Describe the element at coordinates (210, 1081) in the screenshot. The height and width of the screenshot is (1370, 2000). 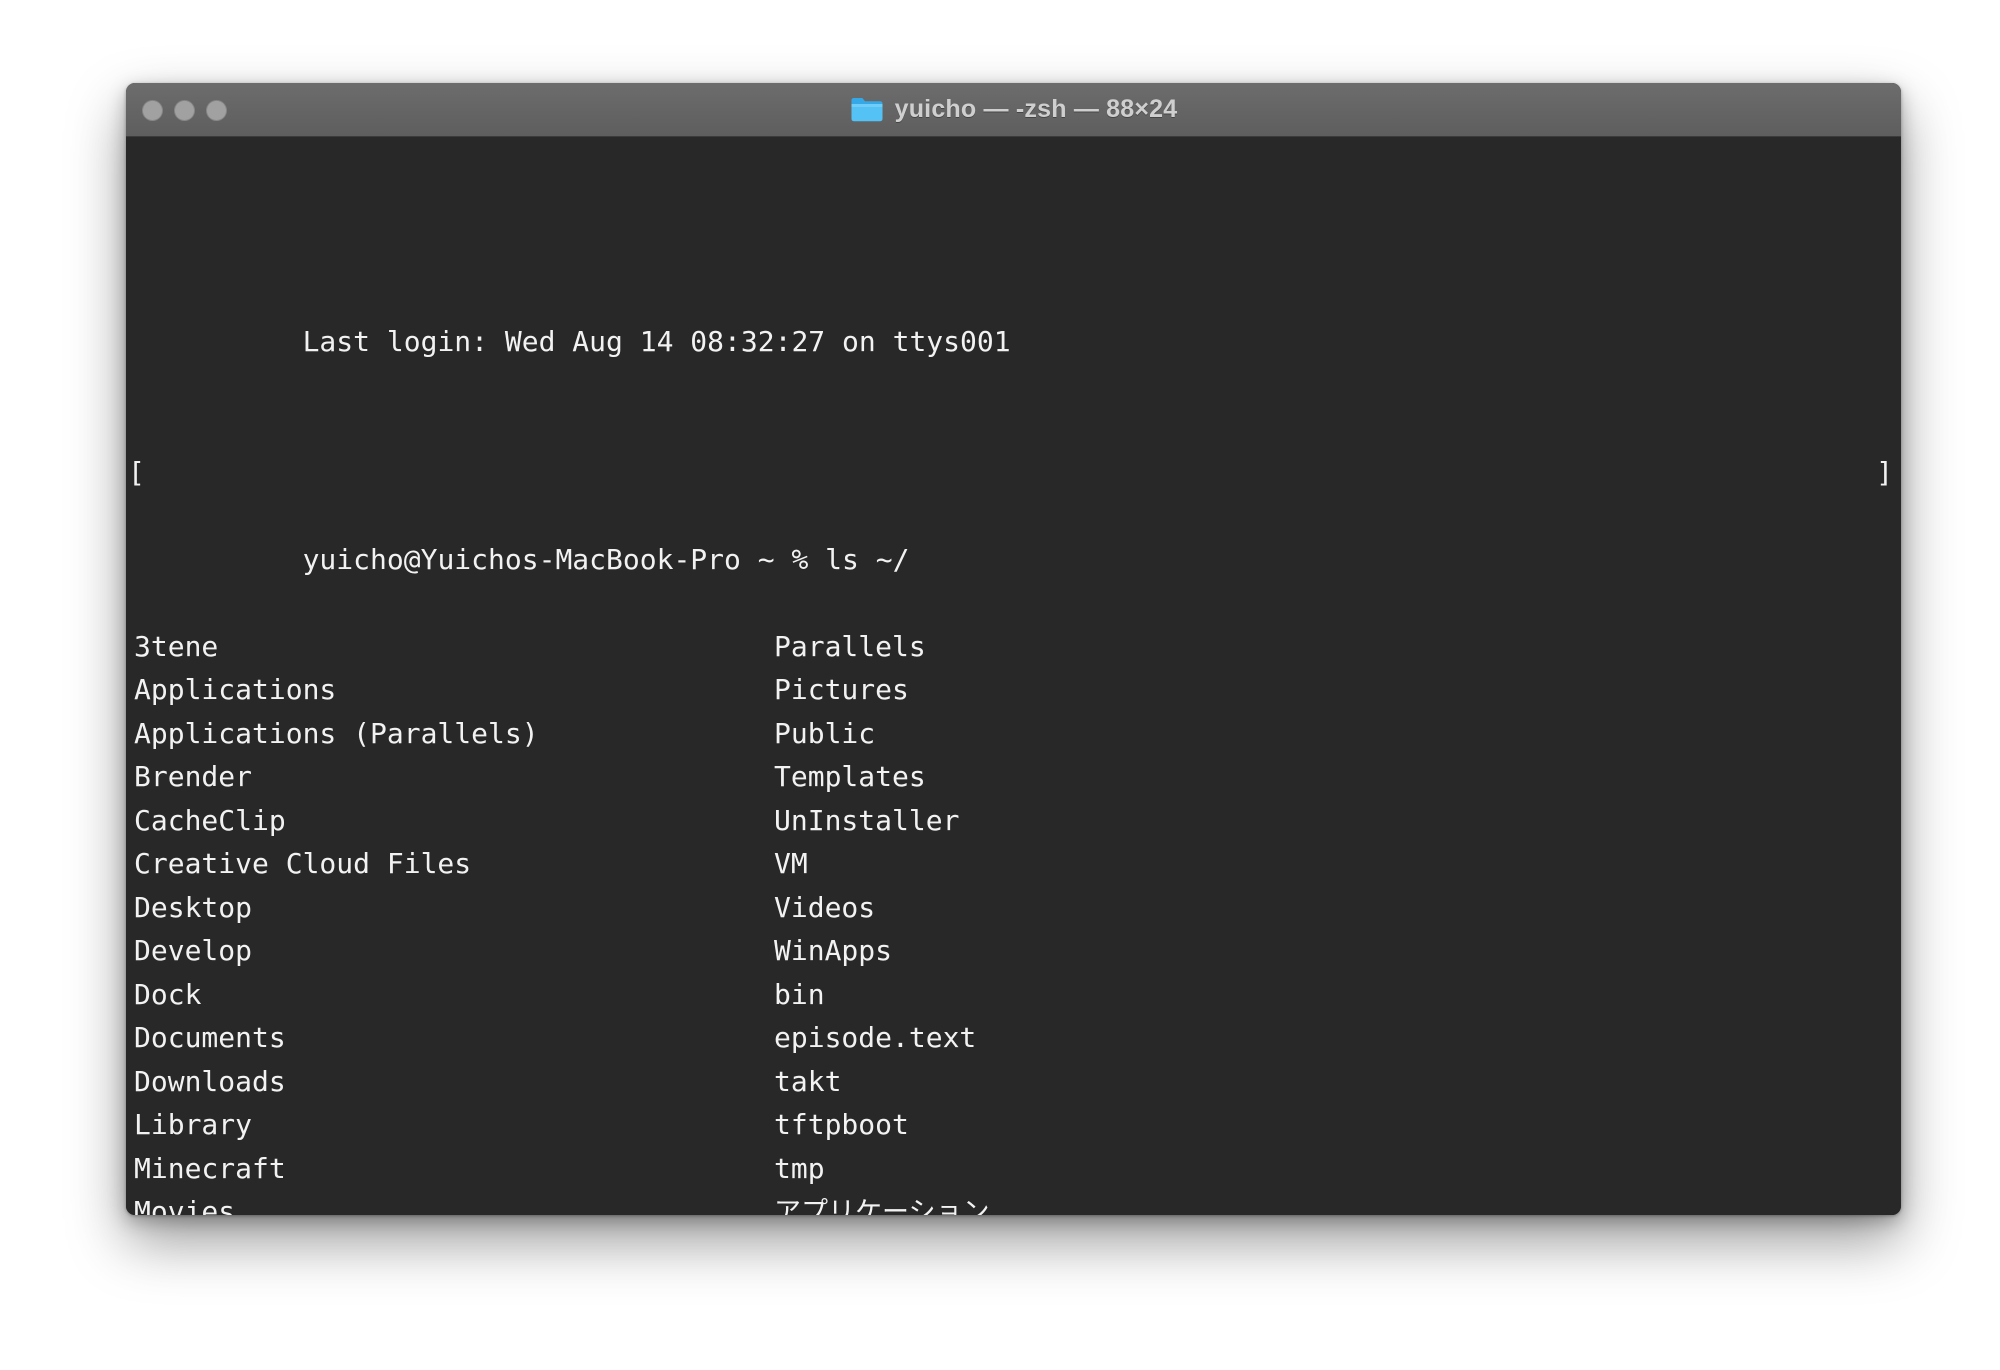
I see `ls-entry-left: Downloads` at that location.